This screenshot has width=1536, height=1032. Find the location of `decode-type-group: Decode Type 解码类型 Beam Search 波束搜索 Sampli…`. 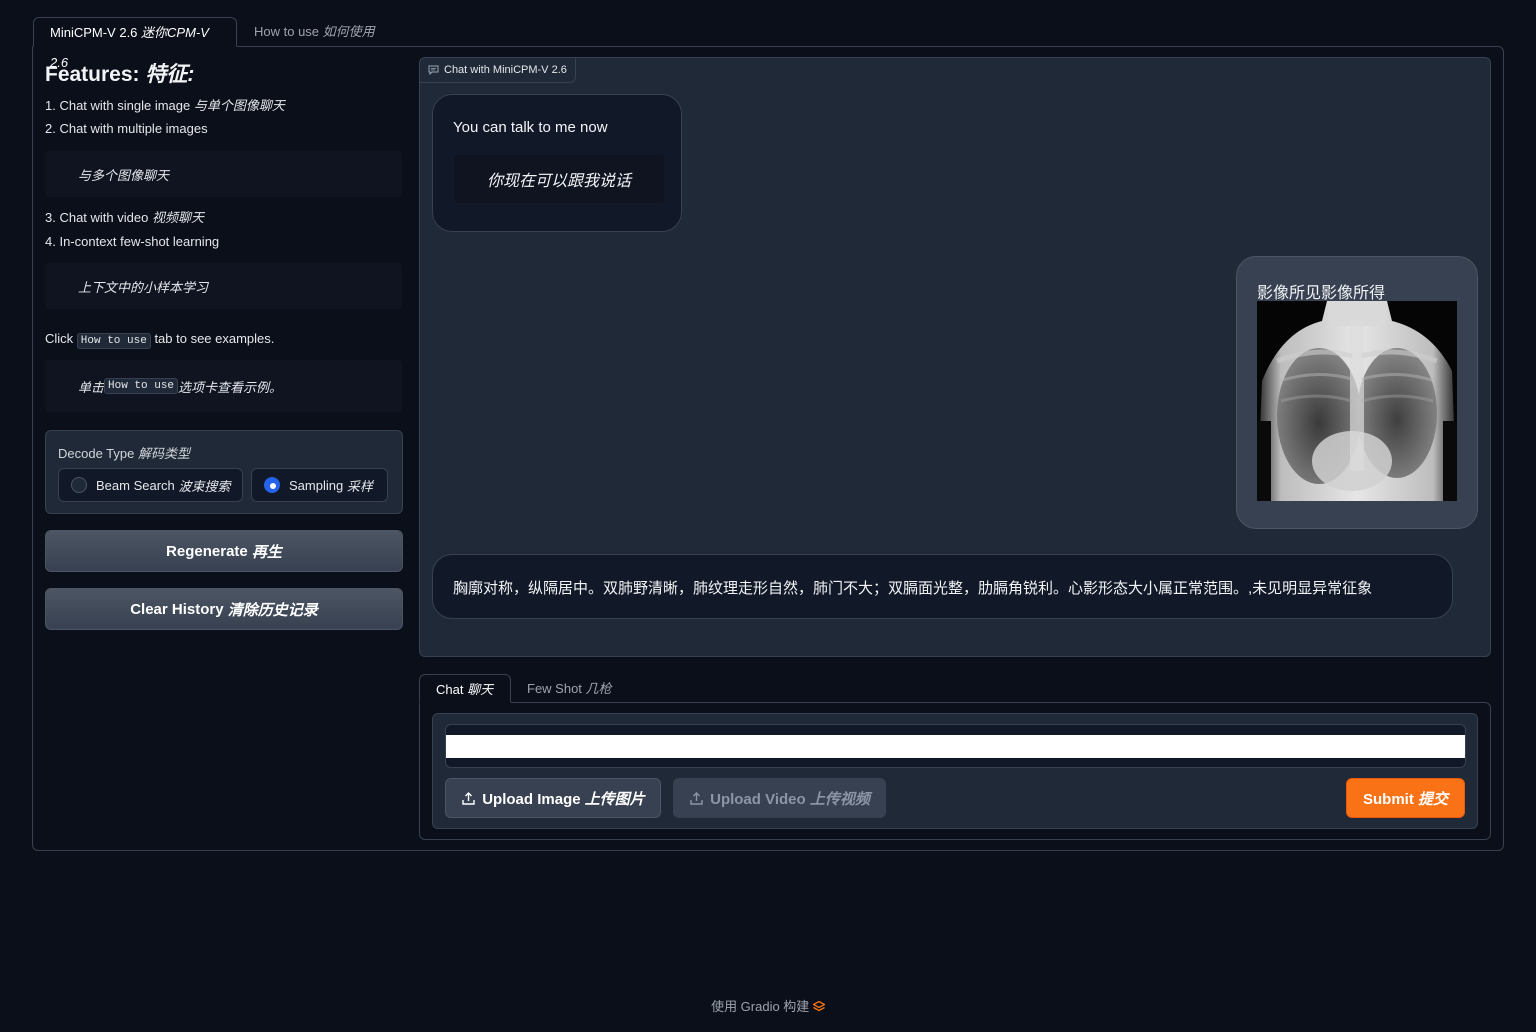

decode-type-group: Decode Type 解码类型 Beam Search 波束搜索 Sampli… is located at coordinates (224, 472).